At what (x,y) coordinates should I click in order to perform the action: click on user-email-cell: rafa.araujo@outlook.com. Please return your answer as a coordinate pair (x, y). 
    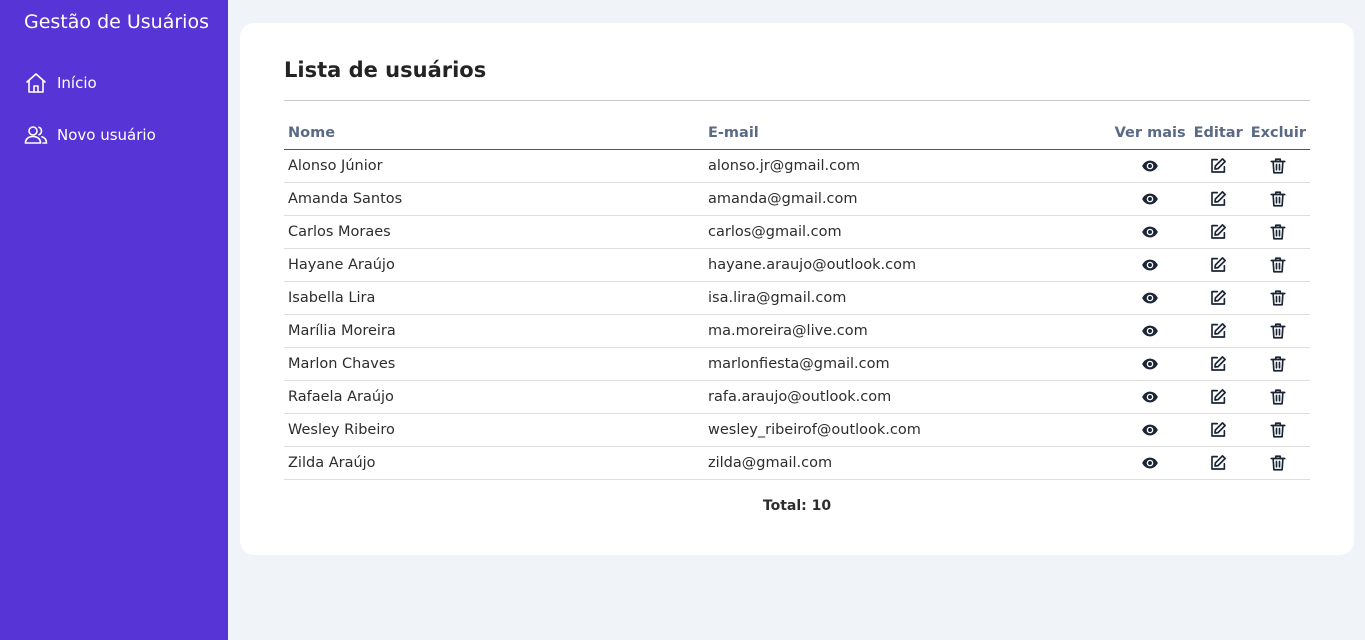
    Looking at the image, I should click on (907, 397).